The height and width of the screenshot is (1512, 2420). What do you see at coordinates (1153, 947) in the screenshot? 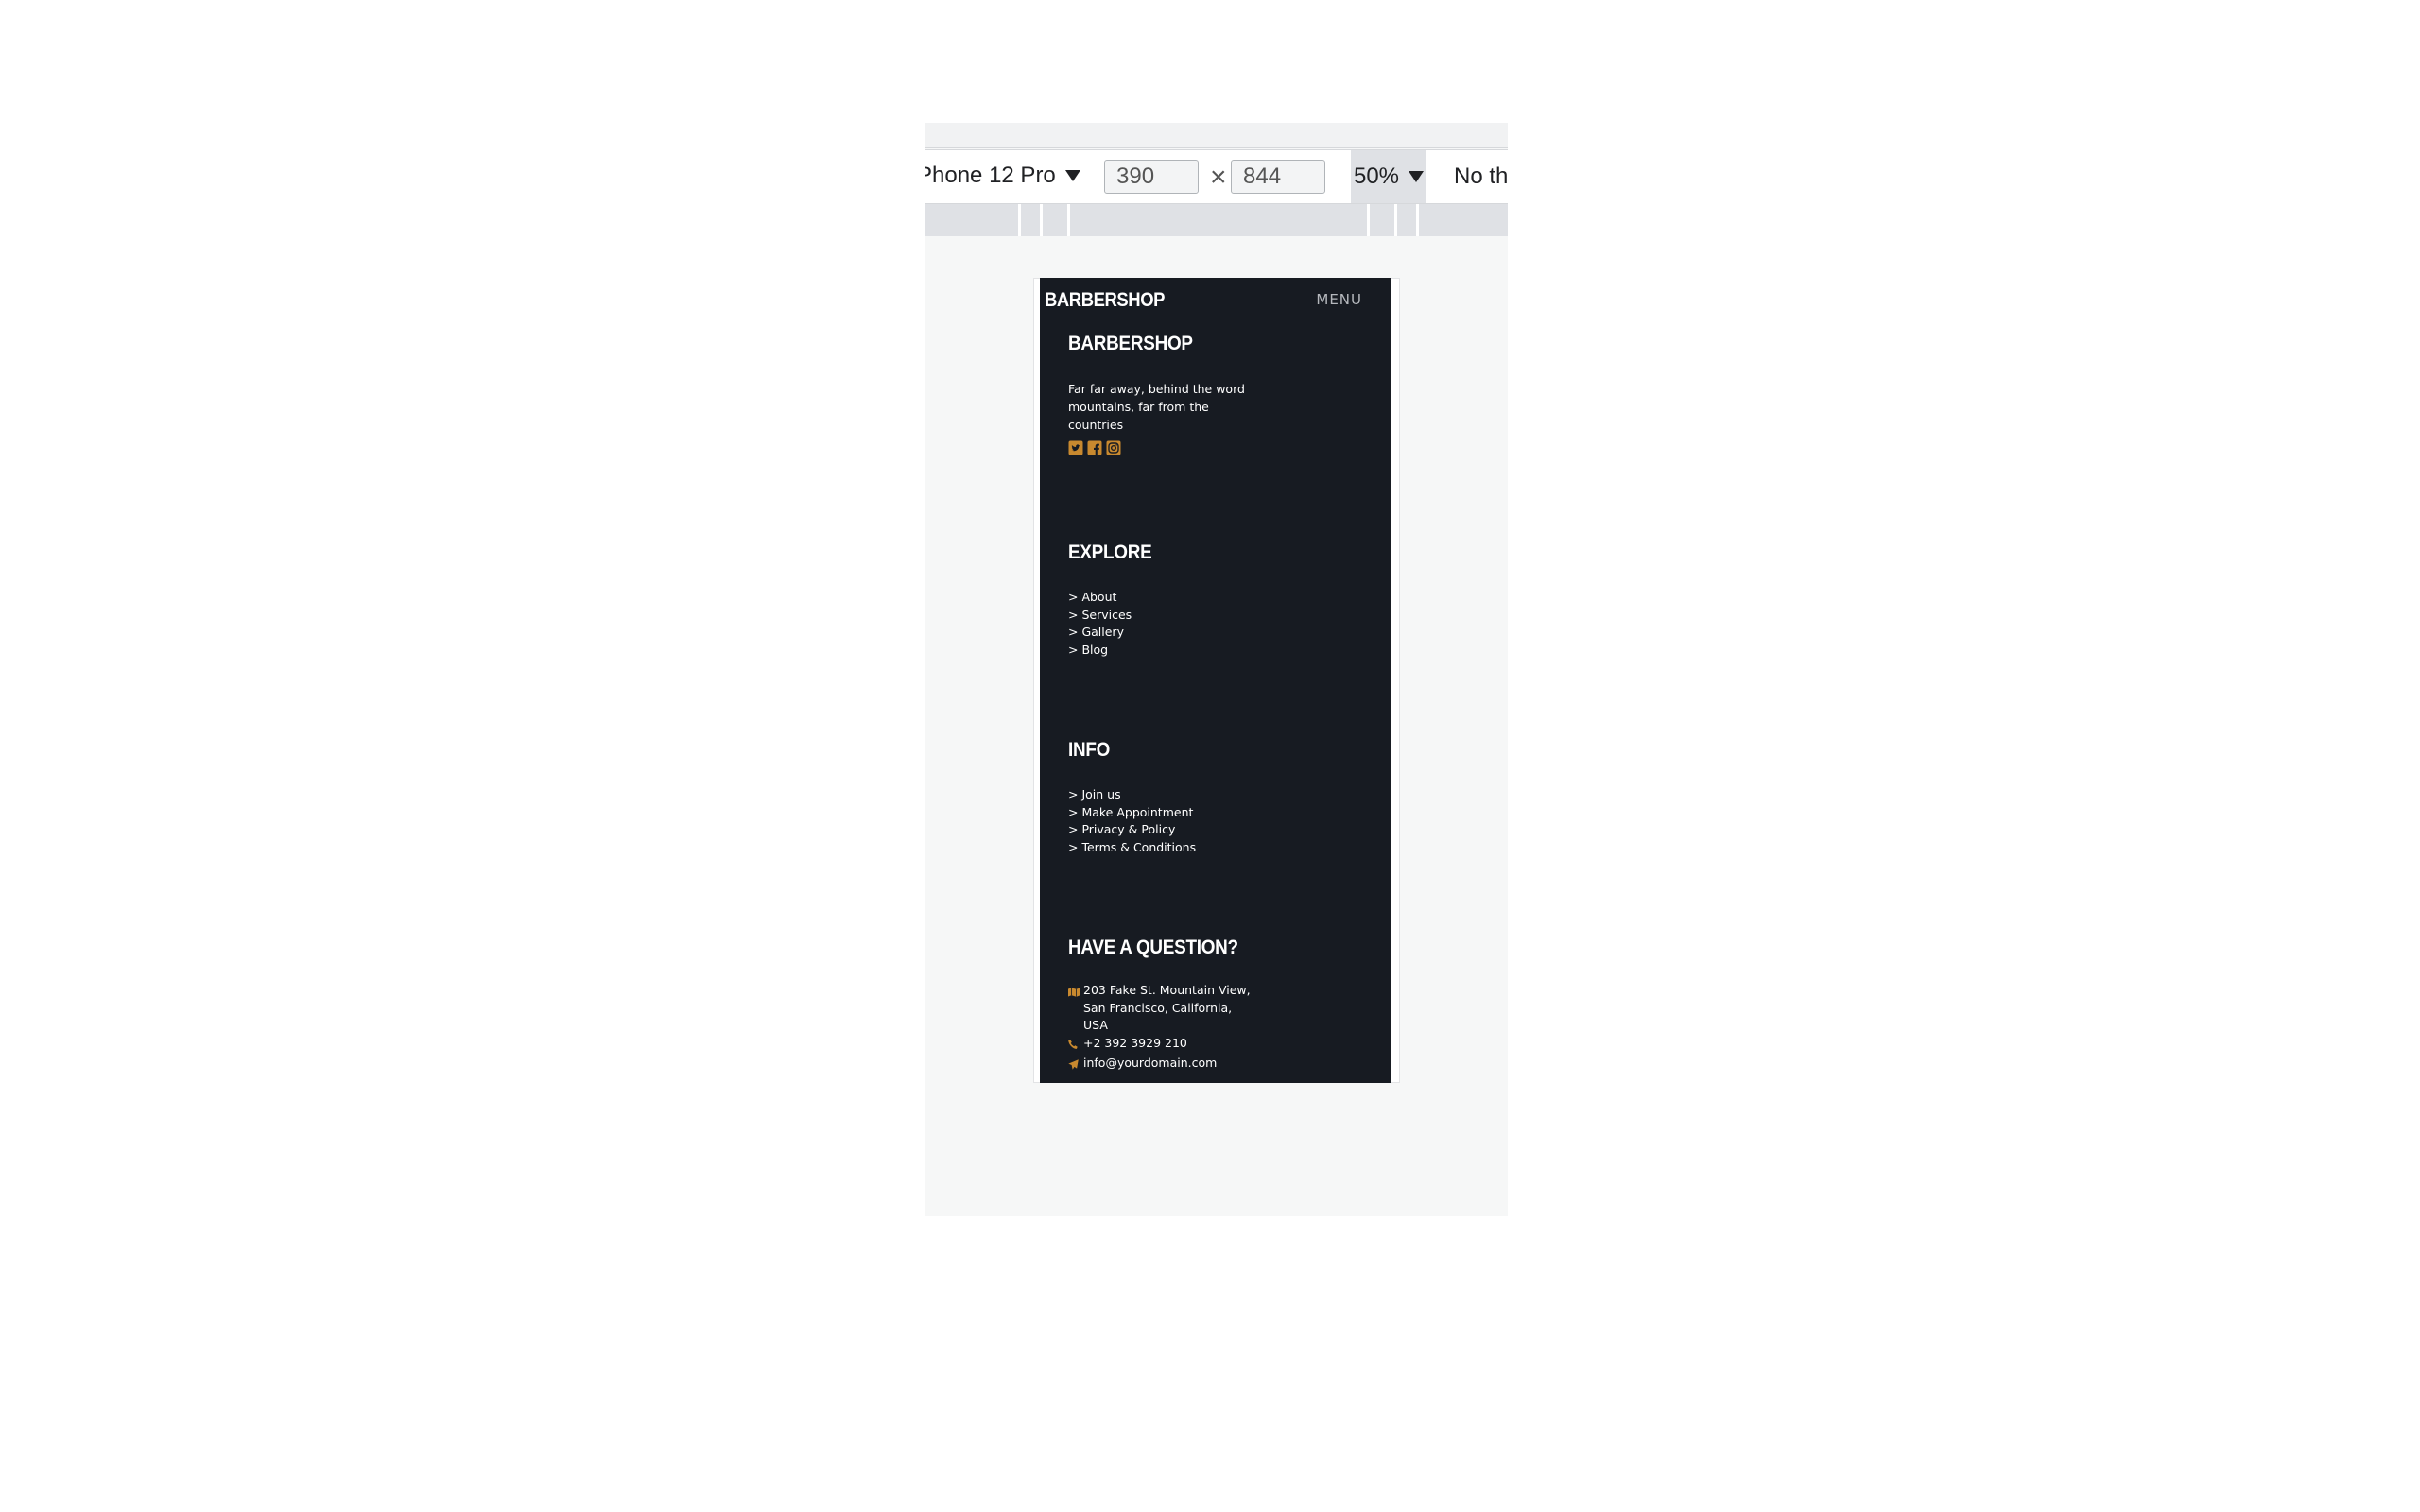
I see `footer-question-title: HAVE A QUESTION?` at bounding box center [1153, 947].